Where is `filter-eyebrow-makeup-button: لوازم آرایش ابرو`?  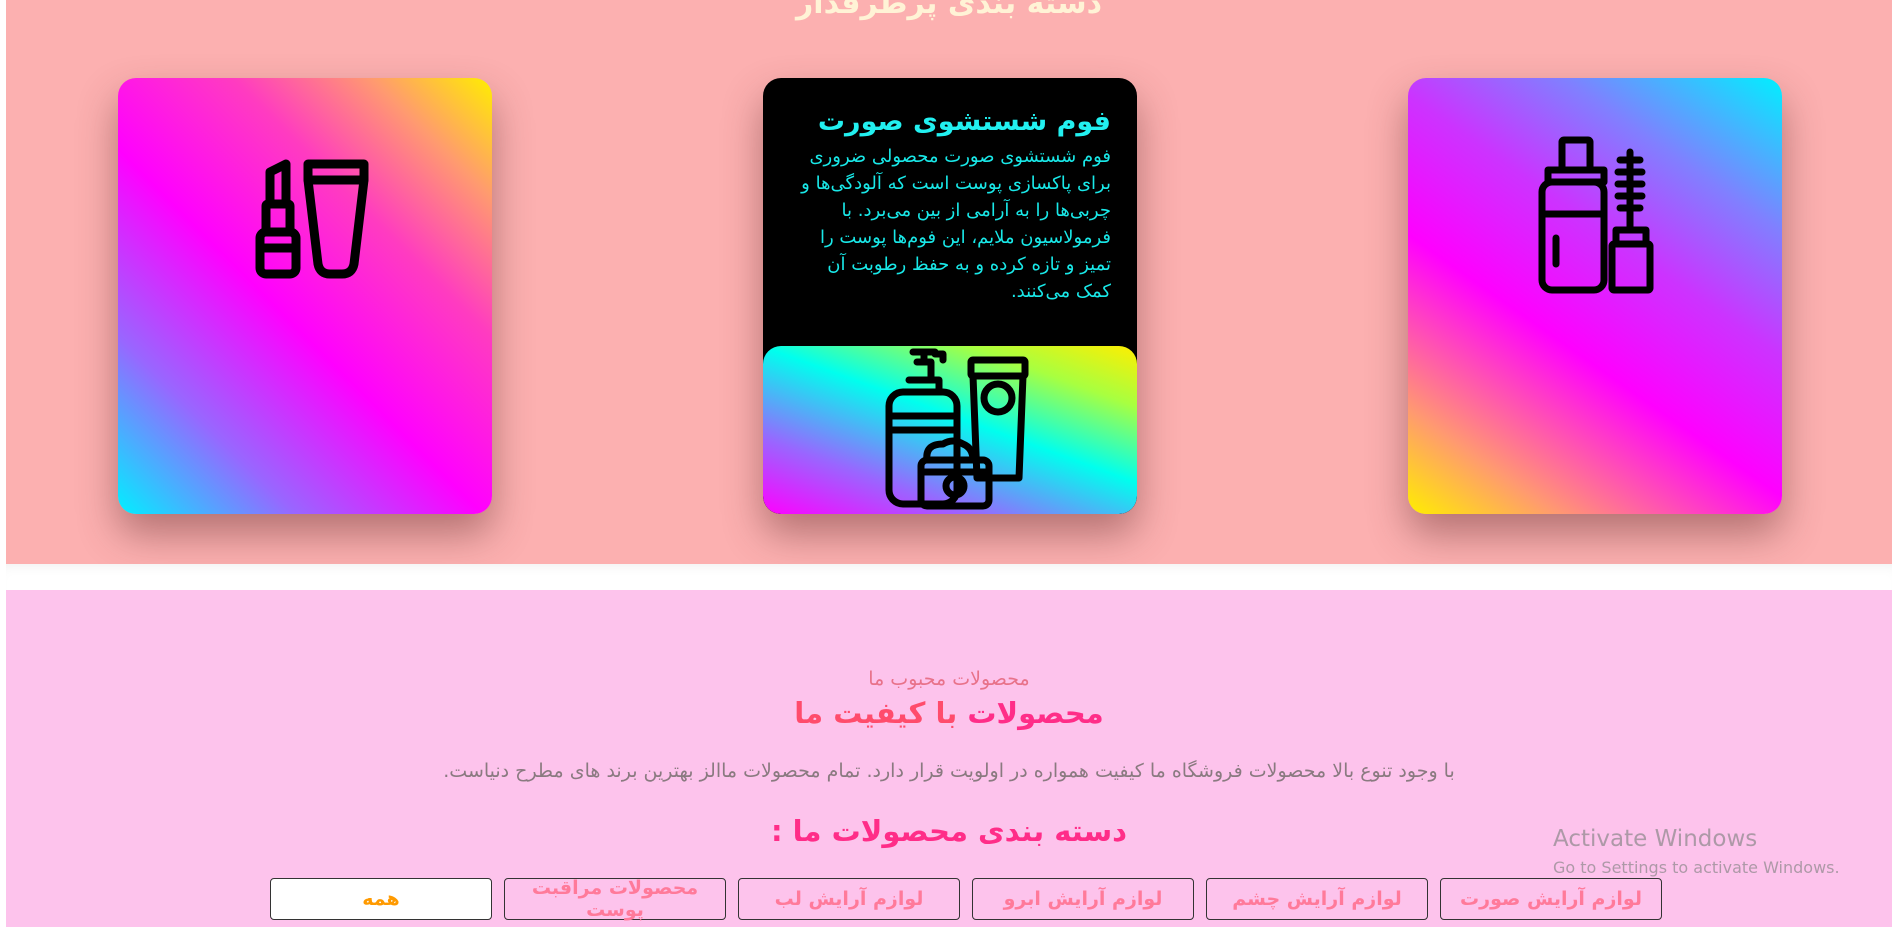
filter-eyebrow-makeup-button: لوازم آرایش ابرو is located at coordinates (1083, 899).